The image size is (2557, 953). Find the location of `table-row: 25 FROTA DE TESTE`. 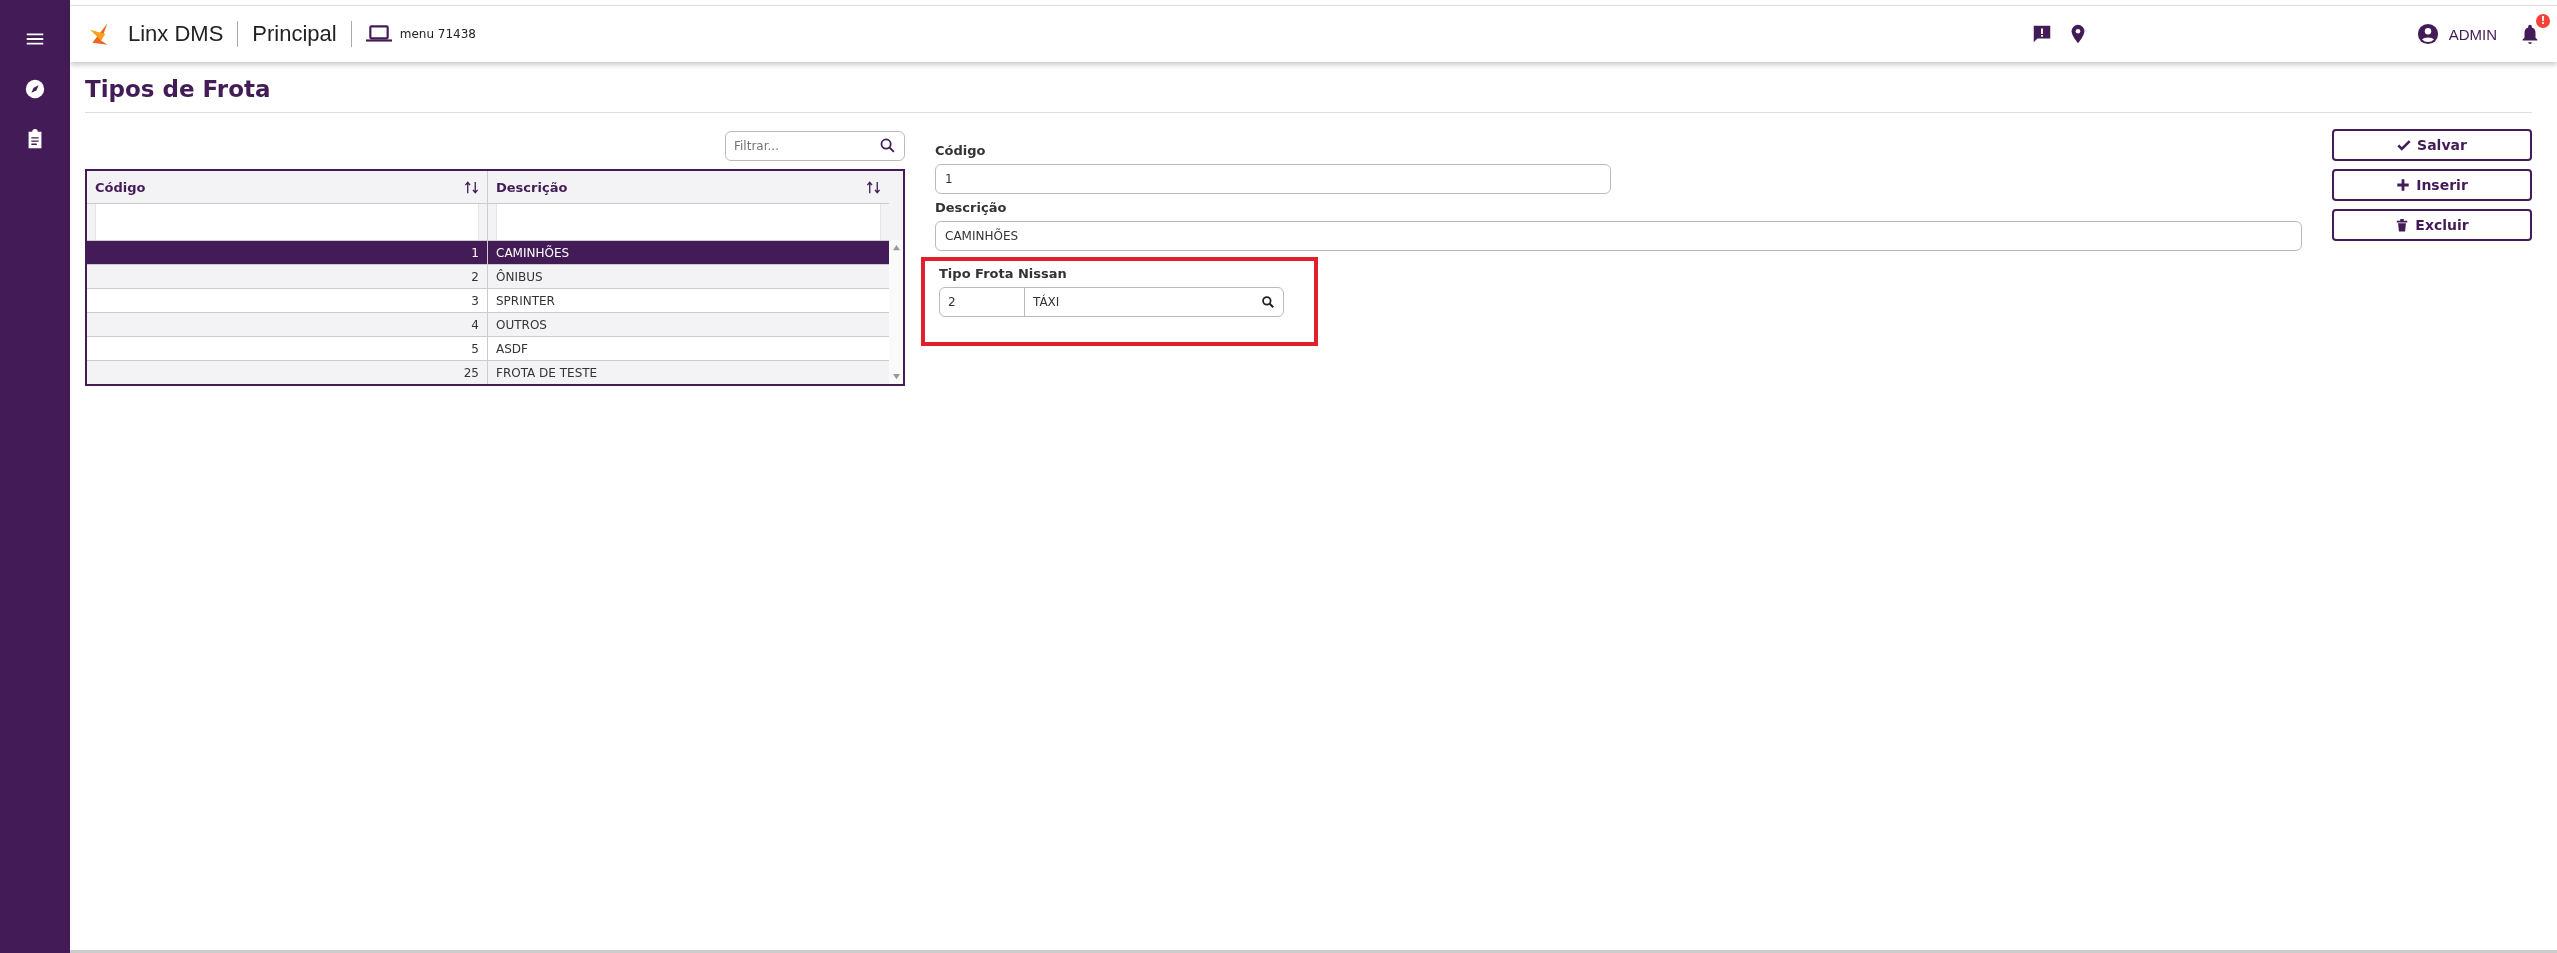

table-row: 25 FROTA DE TESTE is located at coordinates (488, 372).